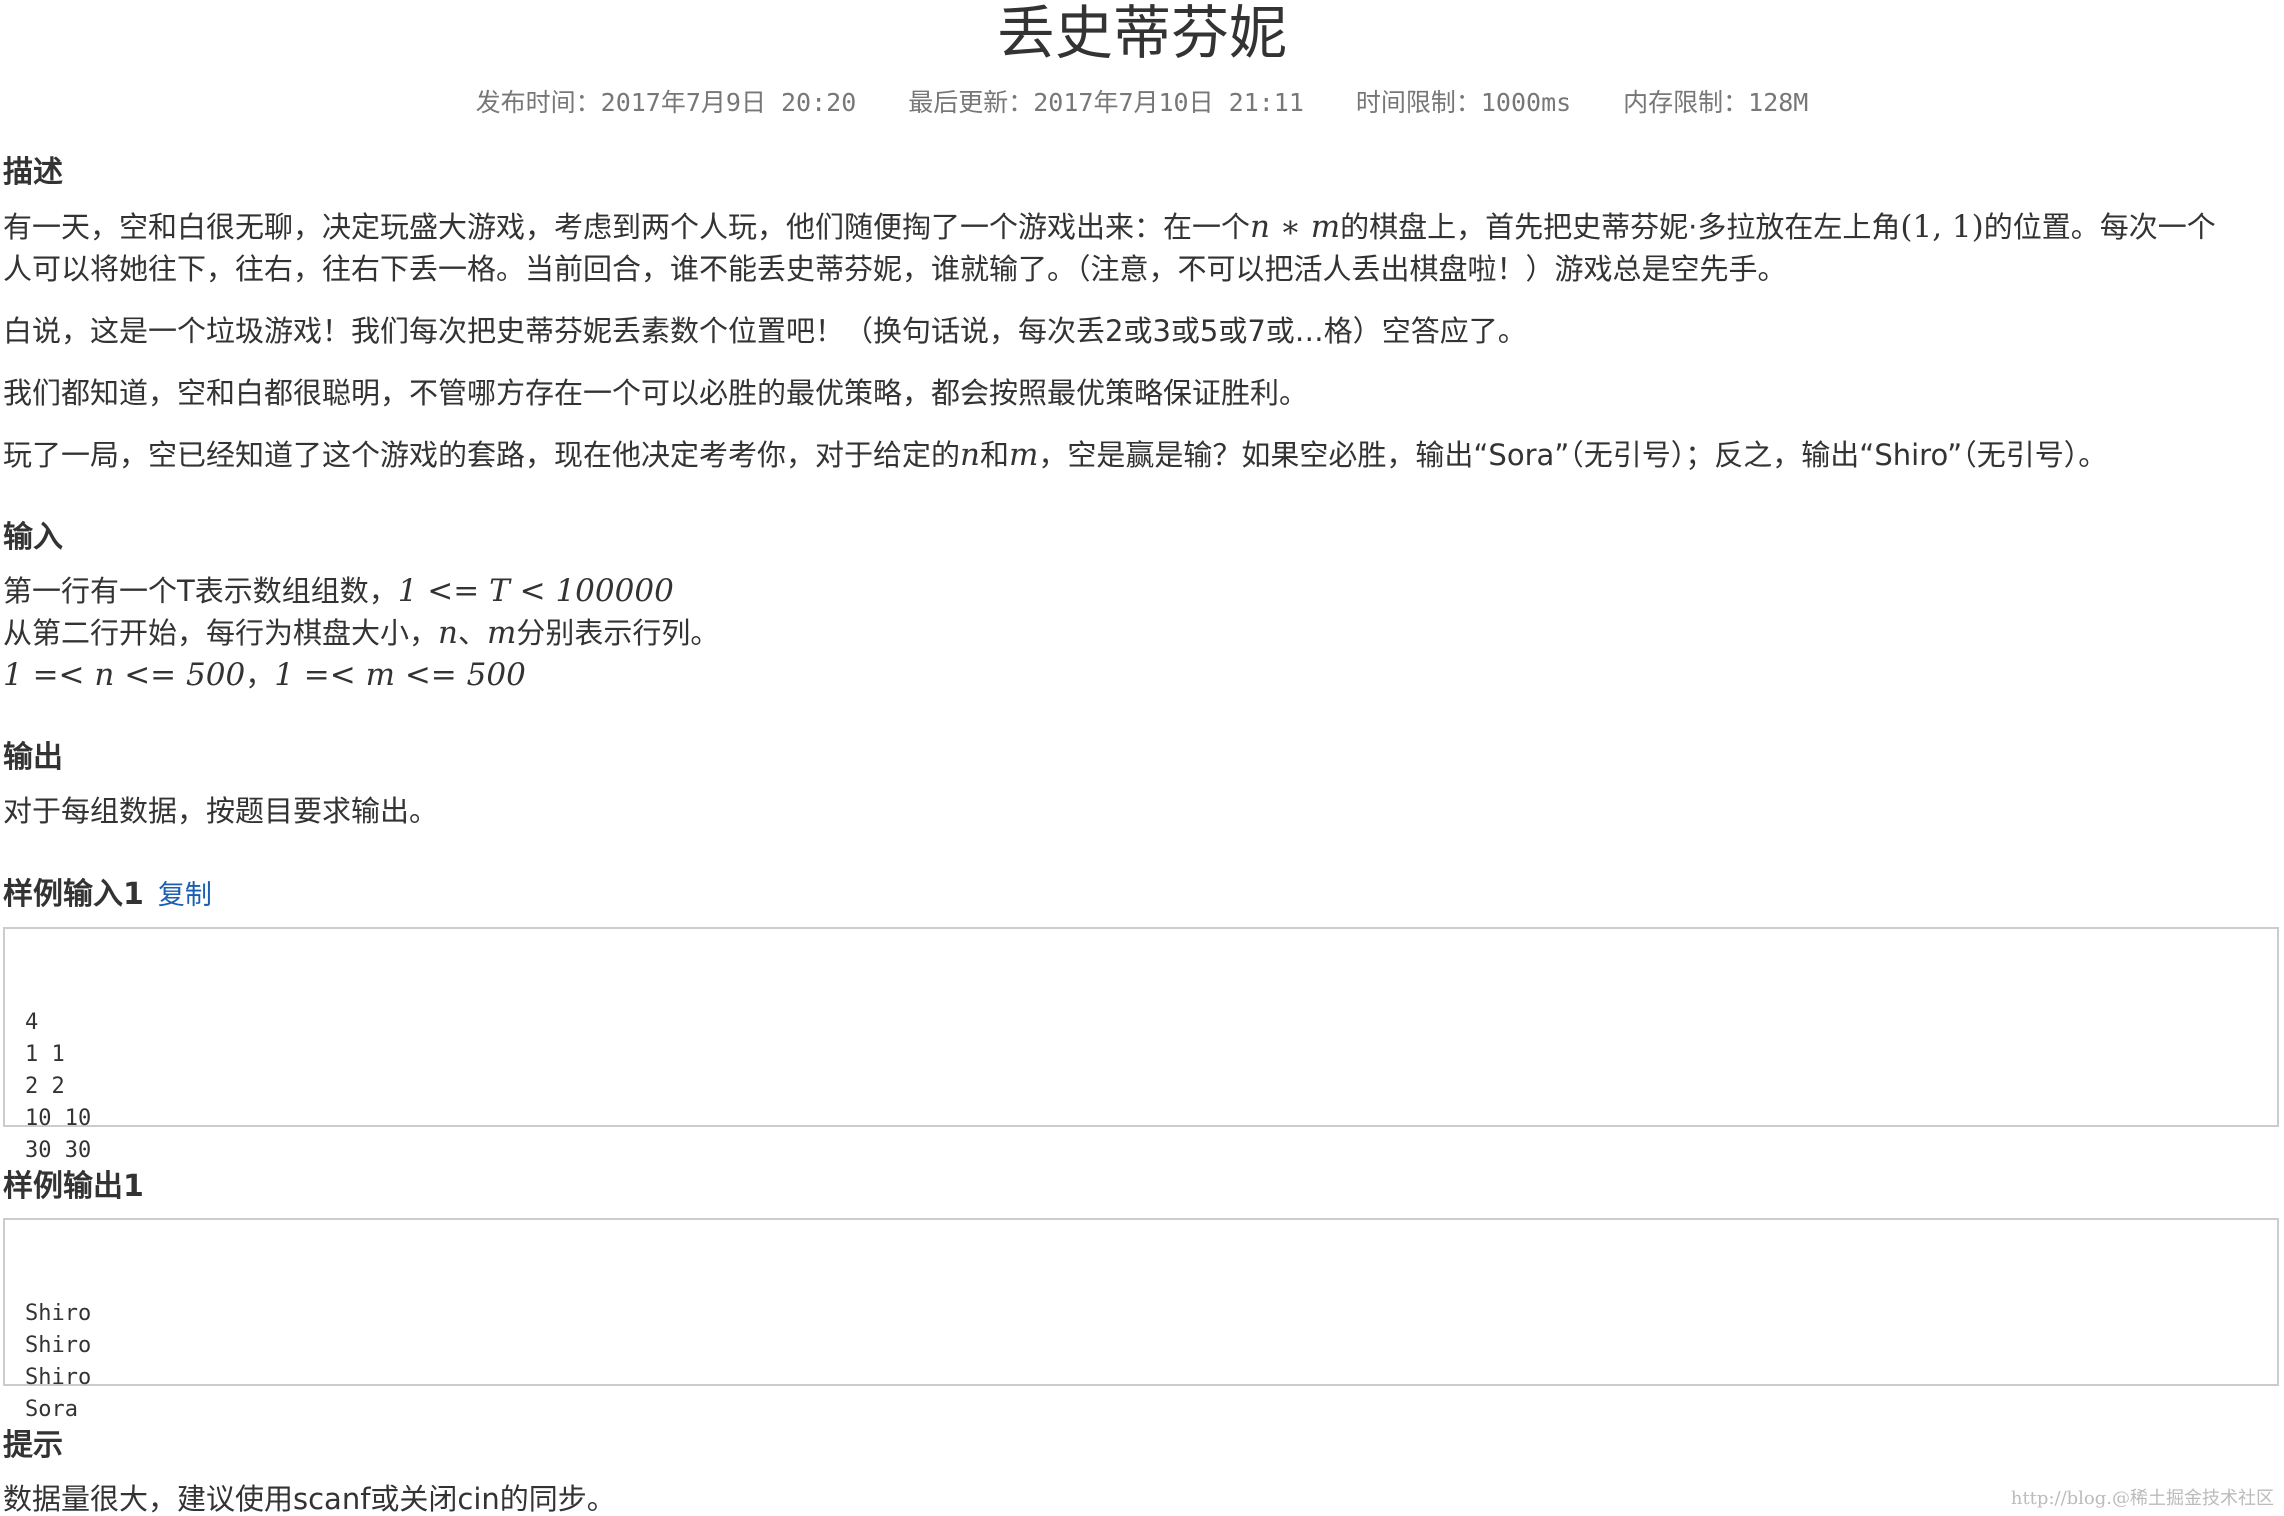  I want to click on publish-time: 发布时间：2017年7月9日 20:20, so click(666, 102).